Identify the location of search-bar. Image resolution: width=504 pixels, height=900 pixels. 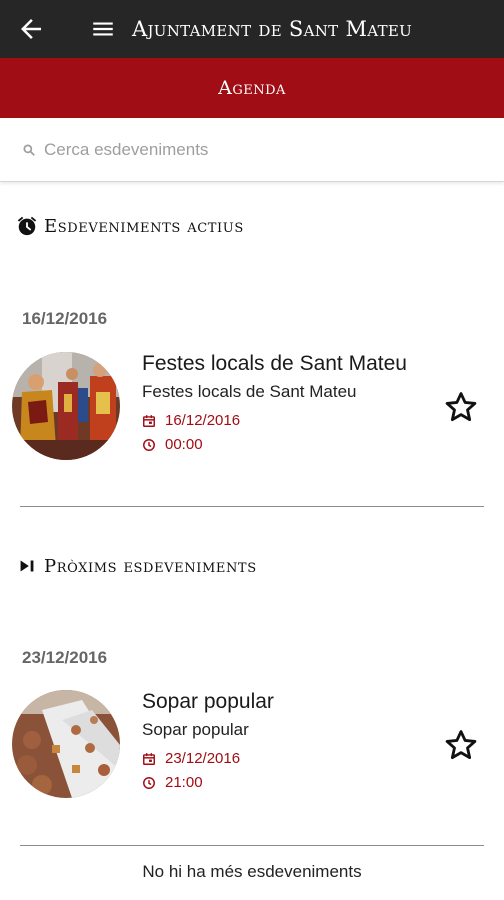
(252, 150).